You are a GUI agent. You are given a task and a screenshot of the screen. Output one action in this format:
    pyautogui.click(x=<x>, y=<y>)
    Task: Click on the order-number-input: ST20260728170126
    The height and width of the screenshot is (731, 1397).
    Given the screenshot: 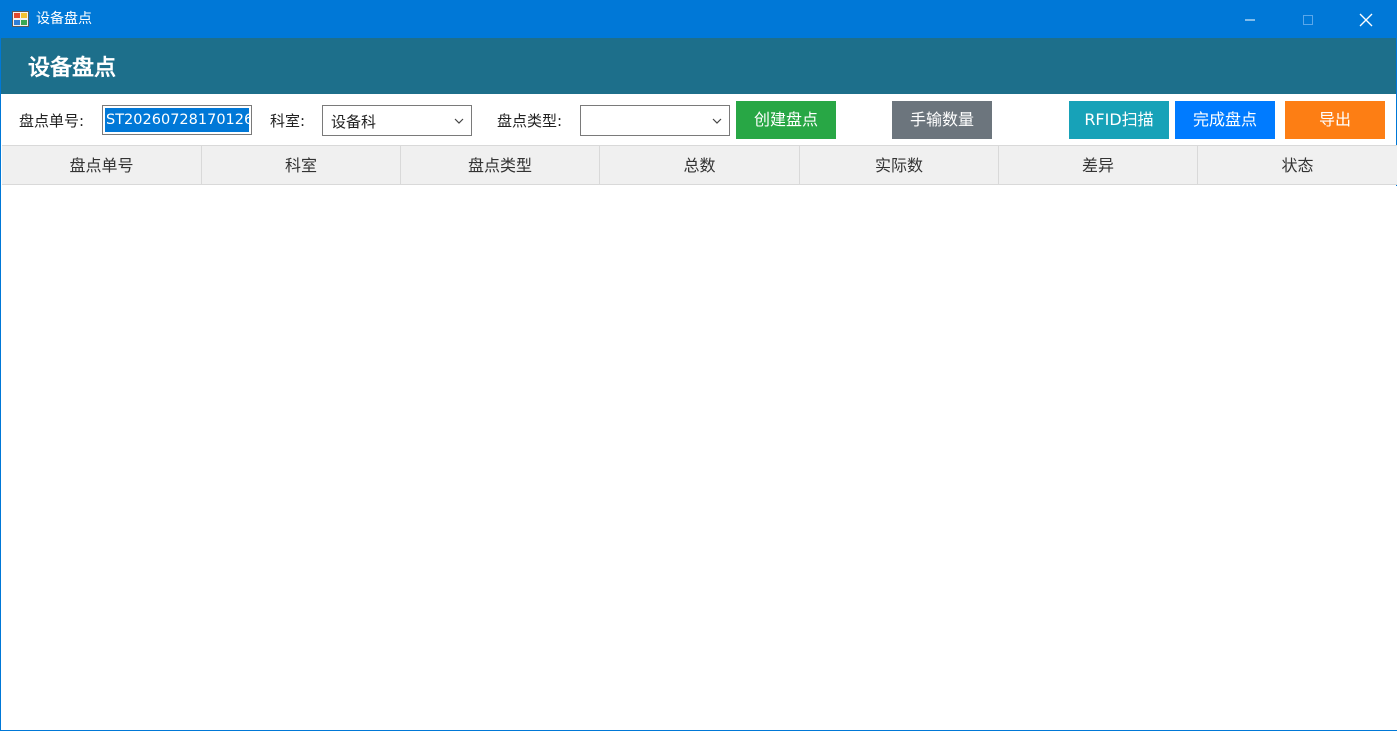 What is the action you would take?
    pyautogui.click(x=177, y=120)
    